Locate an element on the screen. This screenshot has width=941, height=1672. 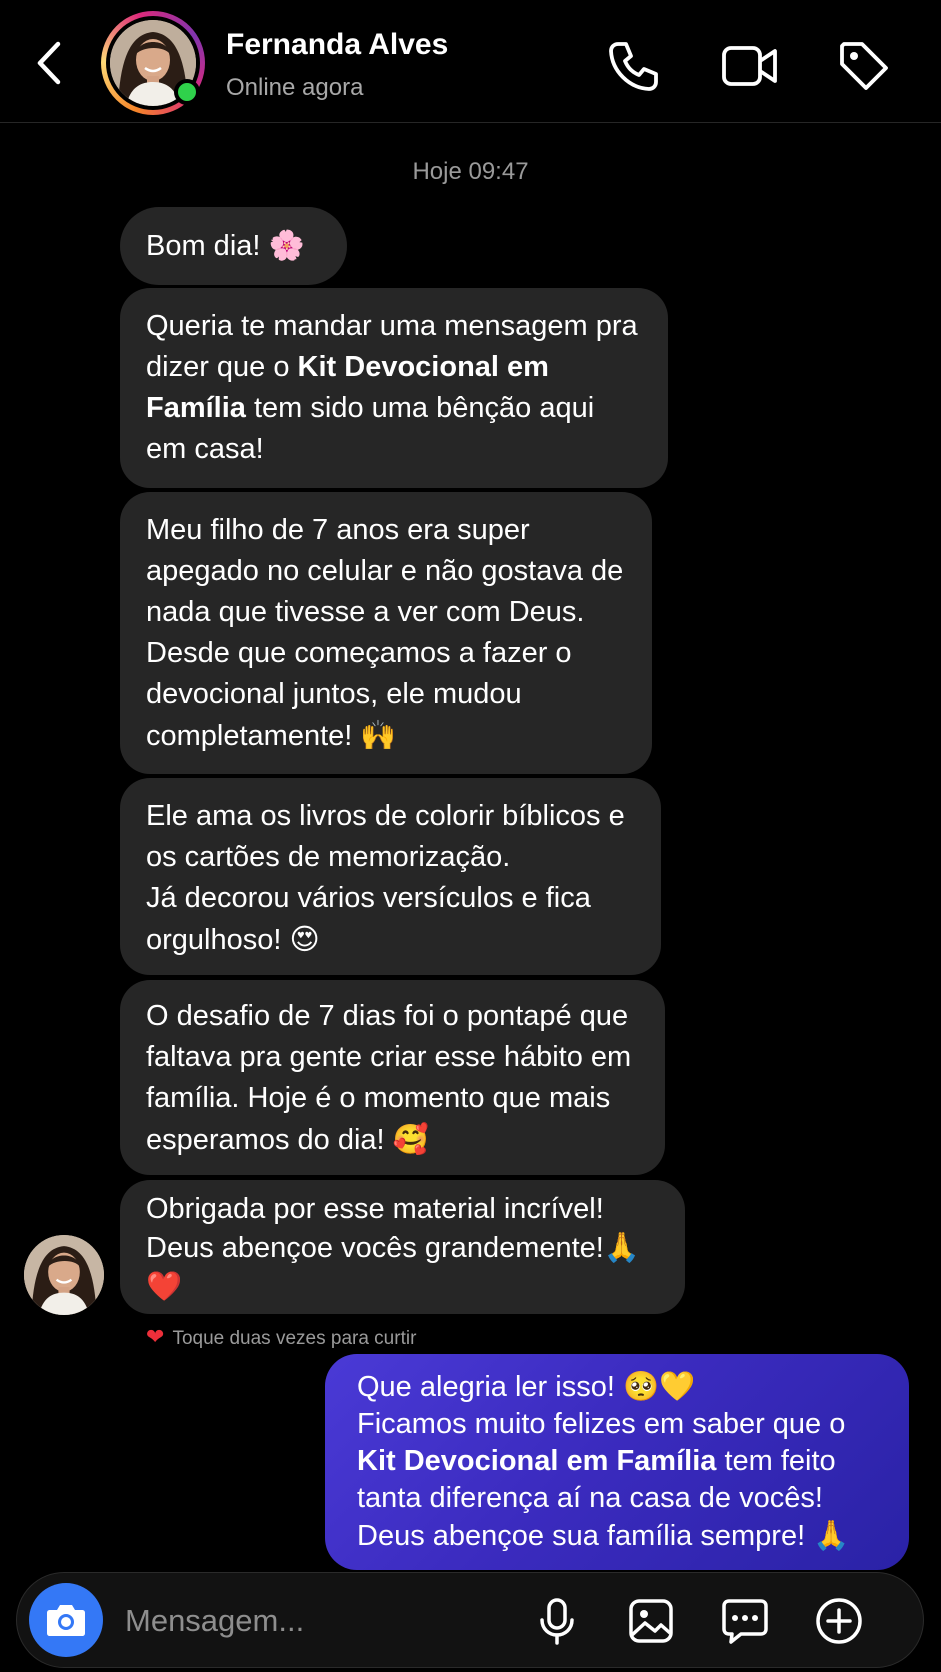
microphone-icon is located at coordinates (557, 1621).